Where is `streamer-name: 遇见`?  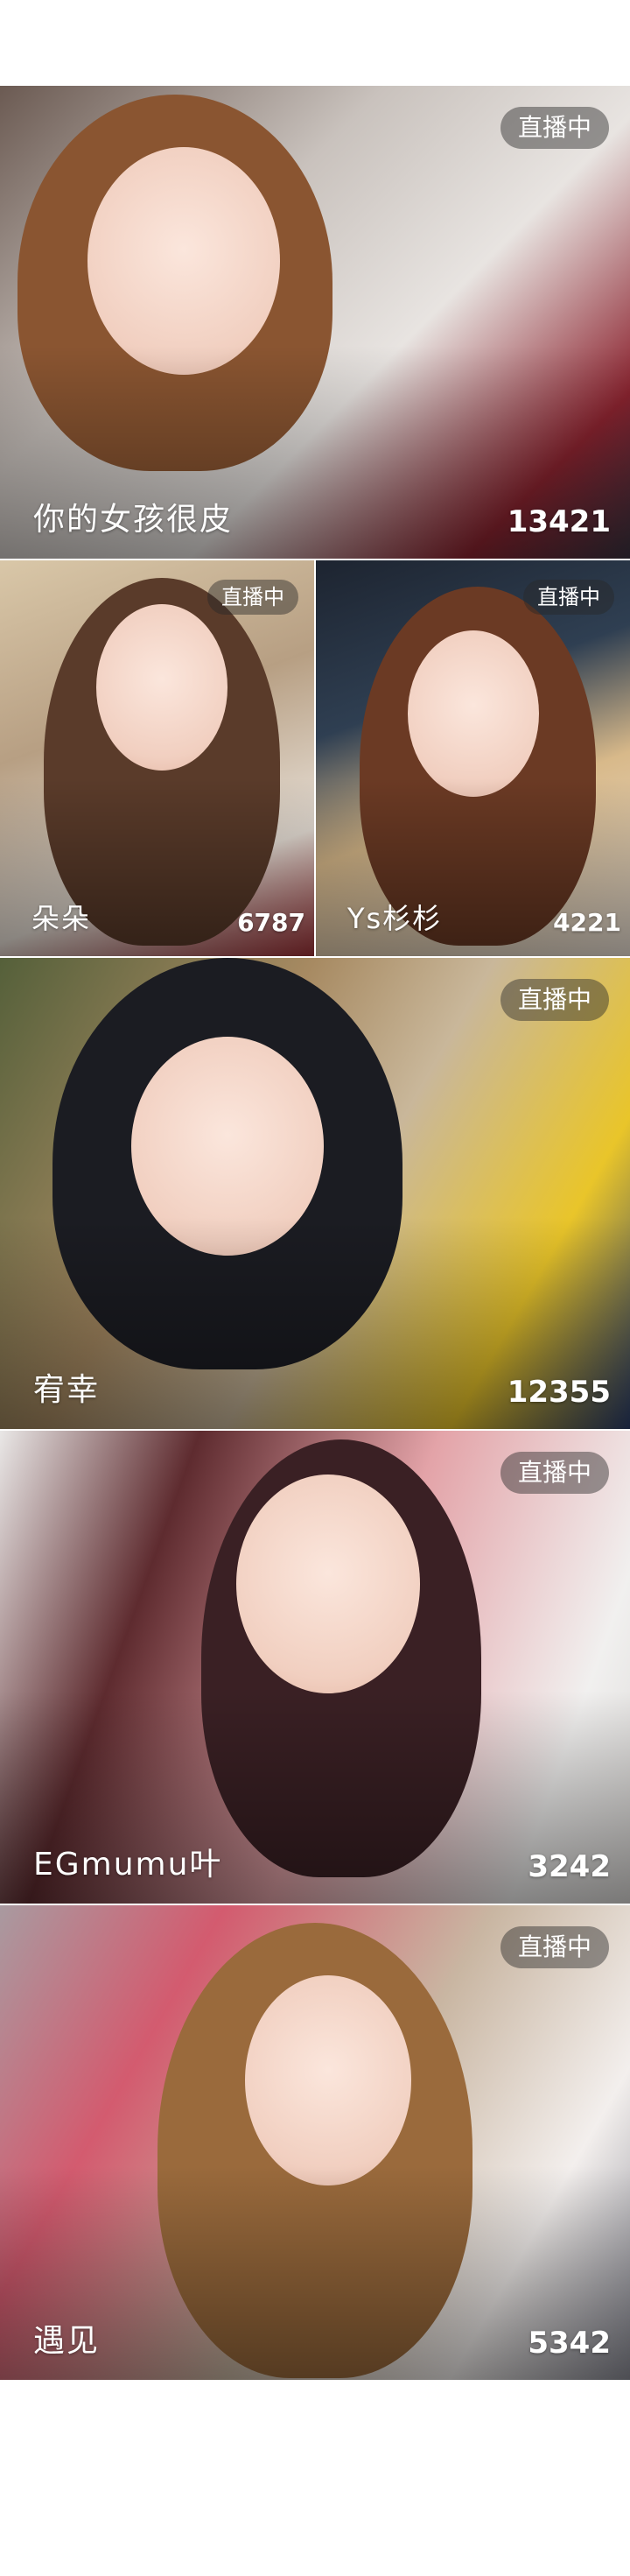
streamer-name: 遇见 is located at coordinates (67, 2341).